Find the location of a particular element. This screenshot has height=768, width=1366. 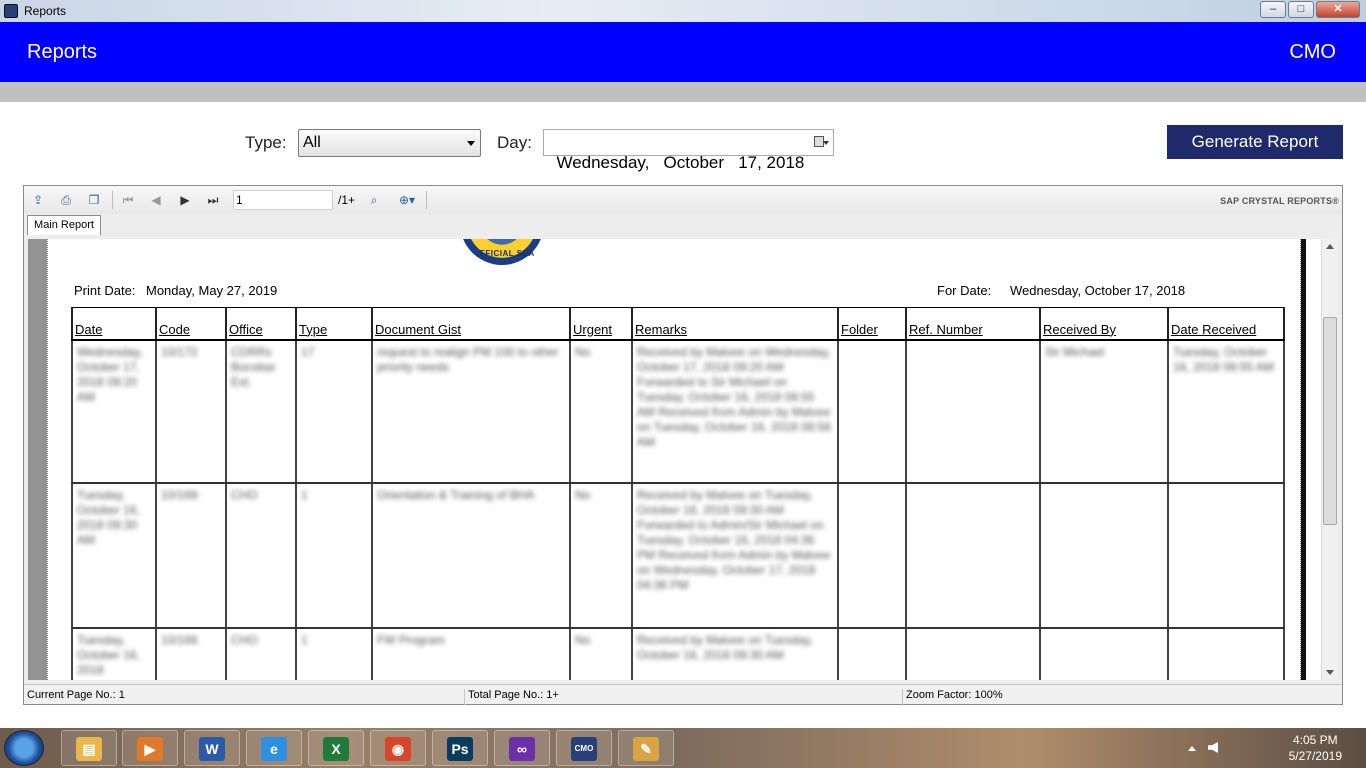

taskbar-app-paint: ✎ is located at coordinates (646, 748).